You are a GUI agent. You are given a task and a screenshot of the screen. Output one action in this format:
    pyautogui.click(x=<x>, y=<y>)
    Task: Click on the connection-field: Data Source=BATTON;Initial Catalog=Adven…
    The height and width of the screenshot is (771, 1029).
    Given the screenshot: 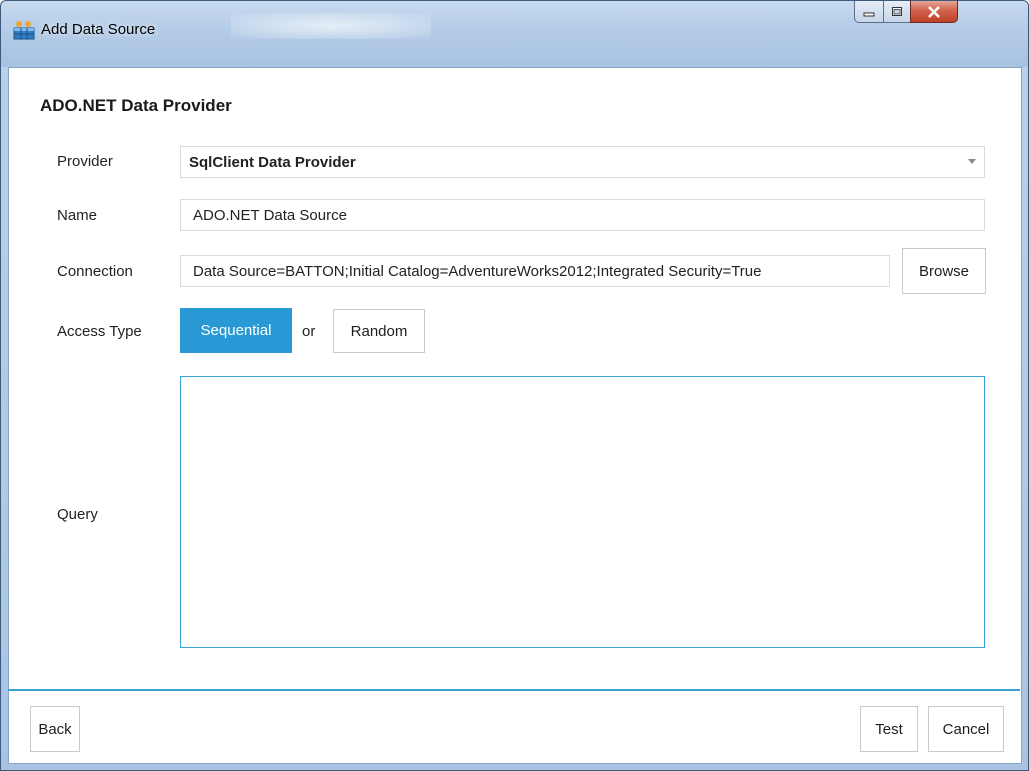 What is the action you would take?
    pyautogui.click(x=535, y=271)
    